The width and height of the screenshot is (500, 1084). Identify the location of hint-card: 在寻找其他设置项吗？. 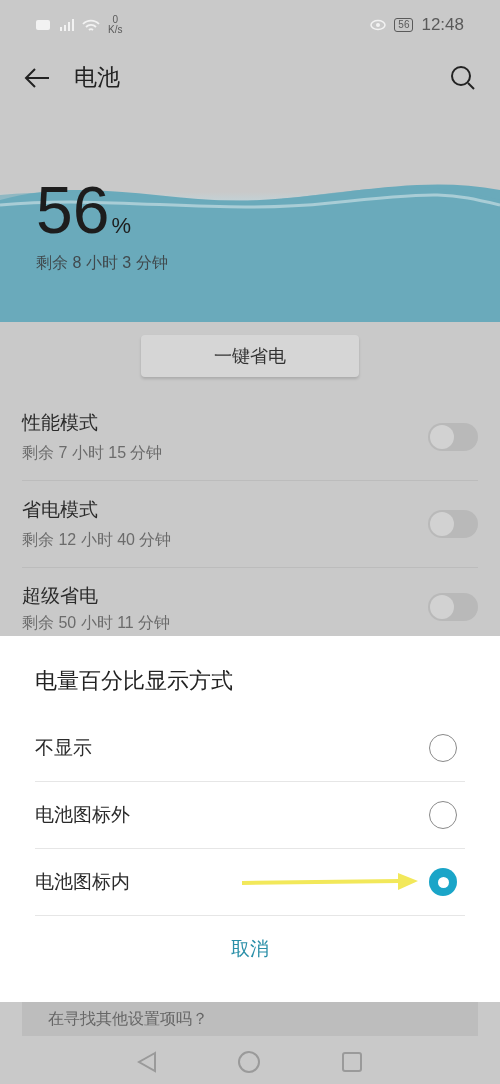
(250, 1019).